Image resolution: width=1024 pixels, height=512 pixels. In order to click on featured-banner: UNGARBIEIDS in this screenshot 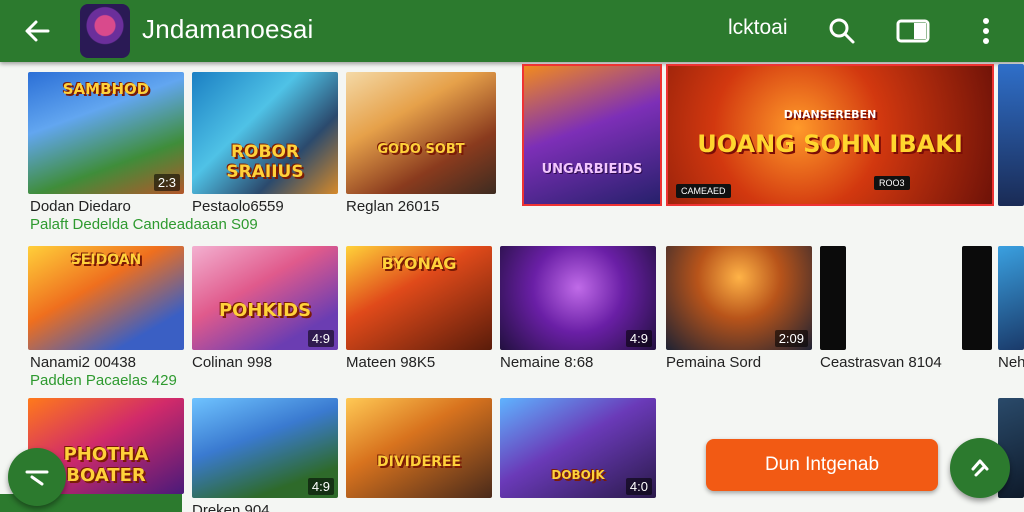, I will do `click(592, 135)`.